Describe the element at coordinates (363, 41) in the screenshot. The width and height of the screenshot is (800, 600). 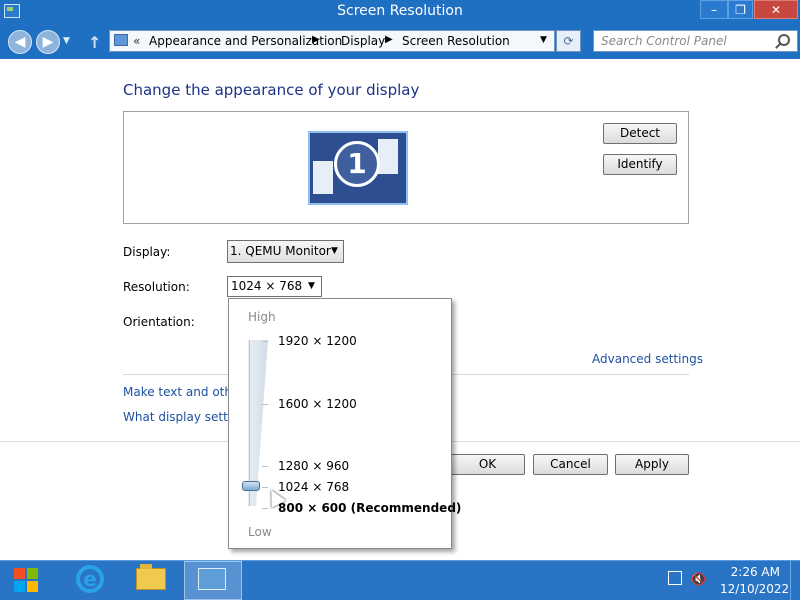
I see `breadcrumb-display: Display` at that location.